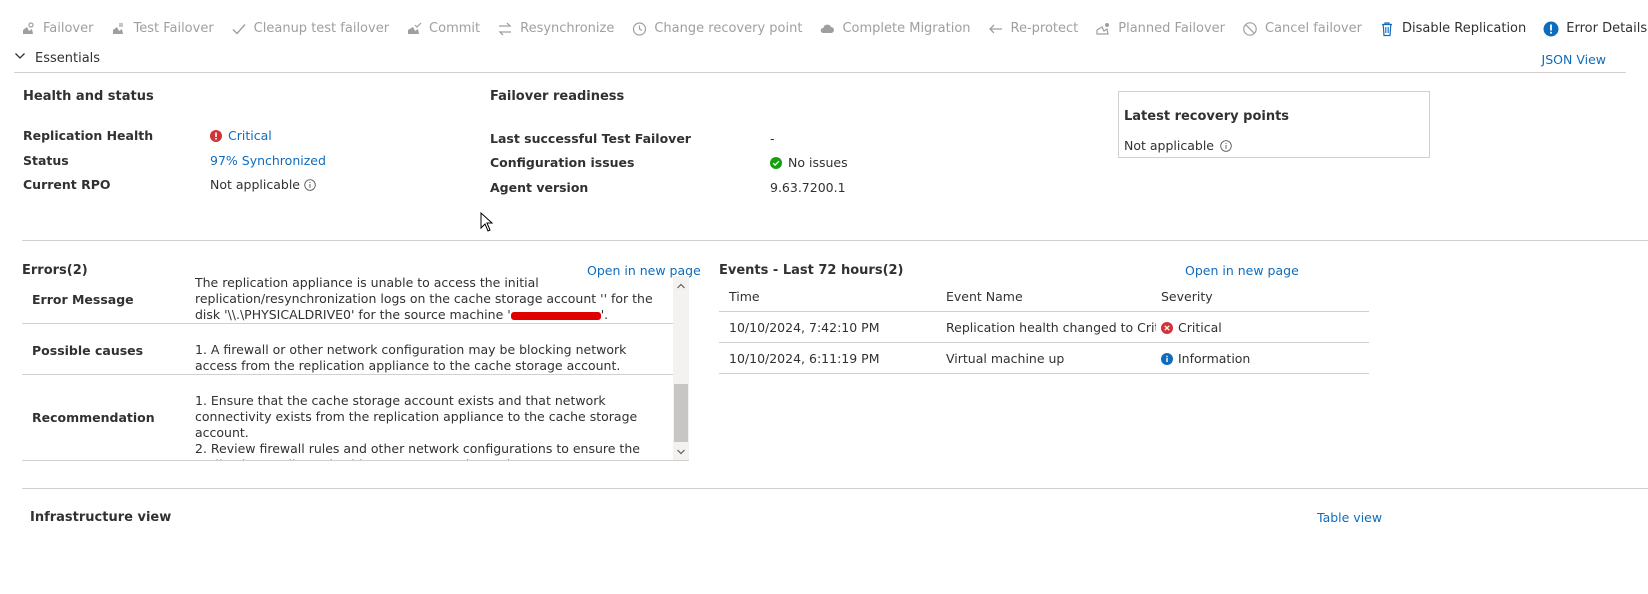 The image size is (1648, 594). What do you see at coordinates (1574, 59) in the screenshot?
I see `json-view-link: JSON View` at bounding box center [1574, 59].